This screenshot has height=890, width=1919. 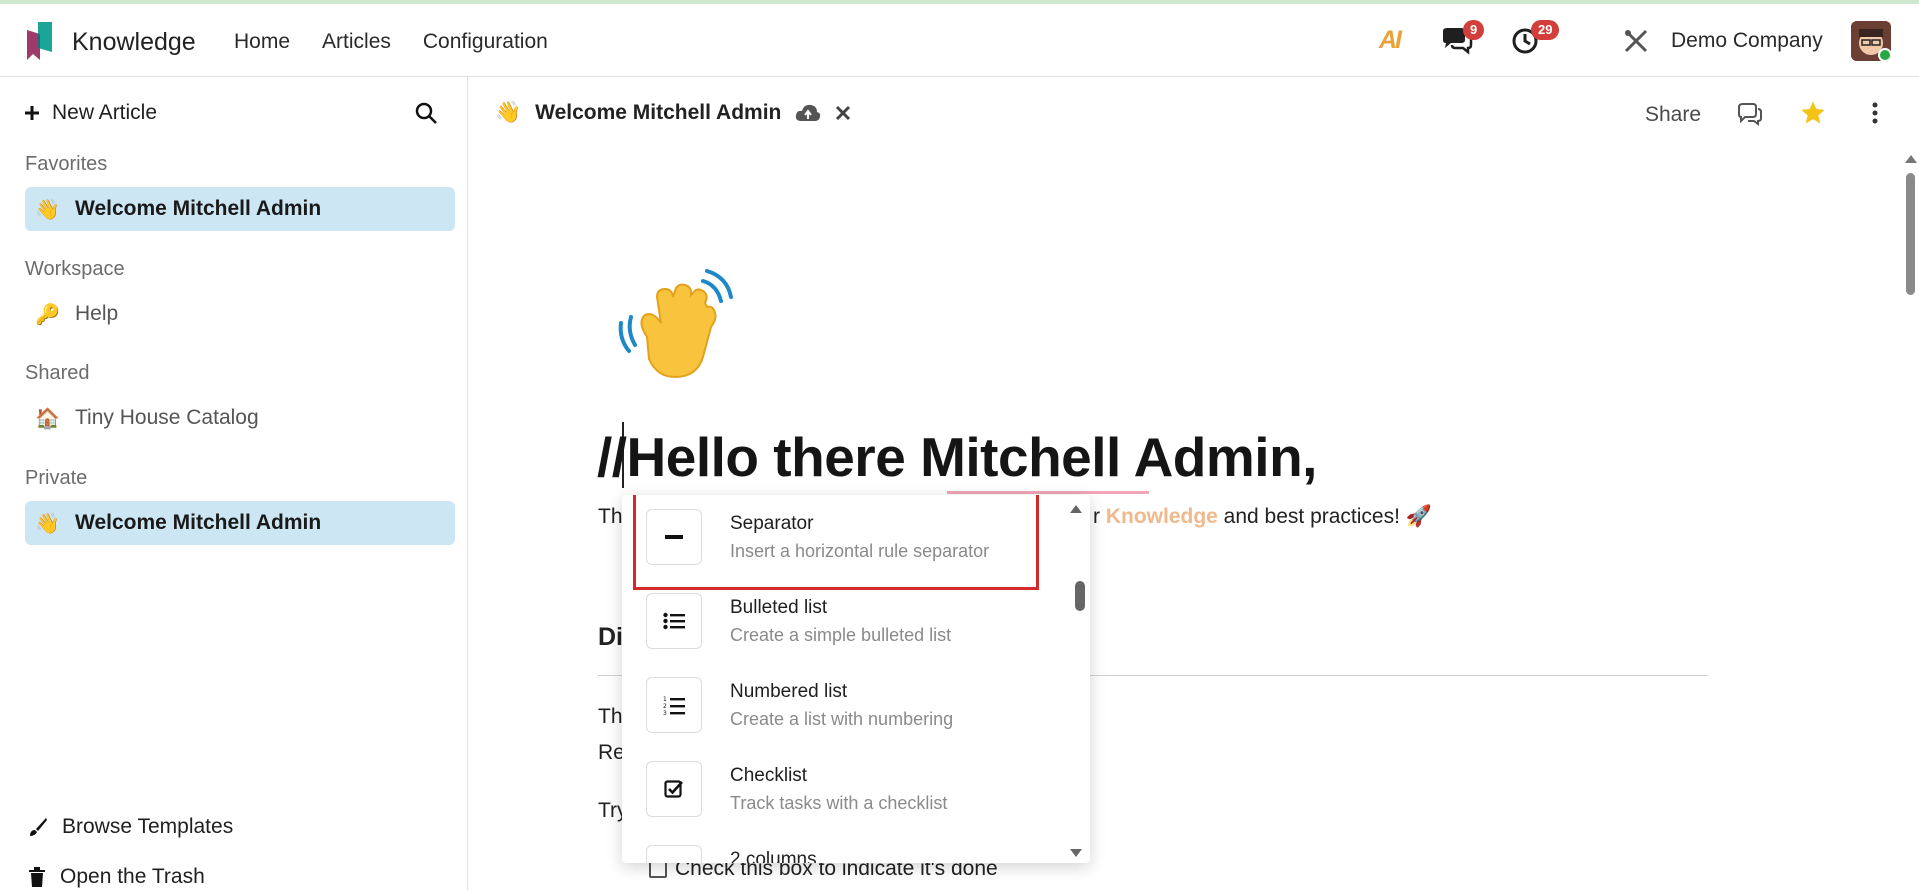 I want to click on spellcheck-underline, so click(x=1048, y=492).